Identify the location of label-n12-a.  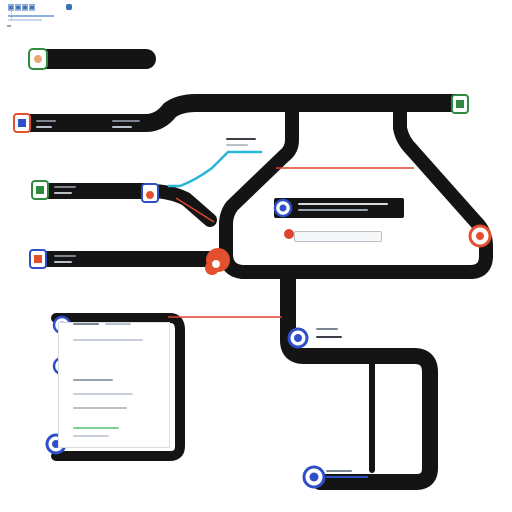
(339, 471).